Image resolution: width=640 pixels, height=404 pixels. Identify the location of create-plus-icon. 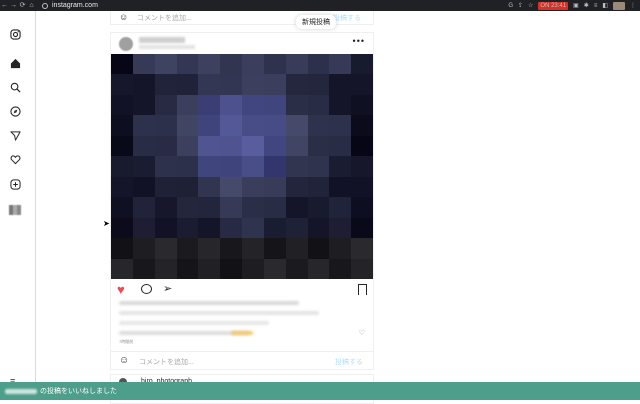
(15, 184).